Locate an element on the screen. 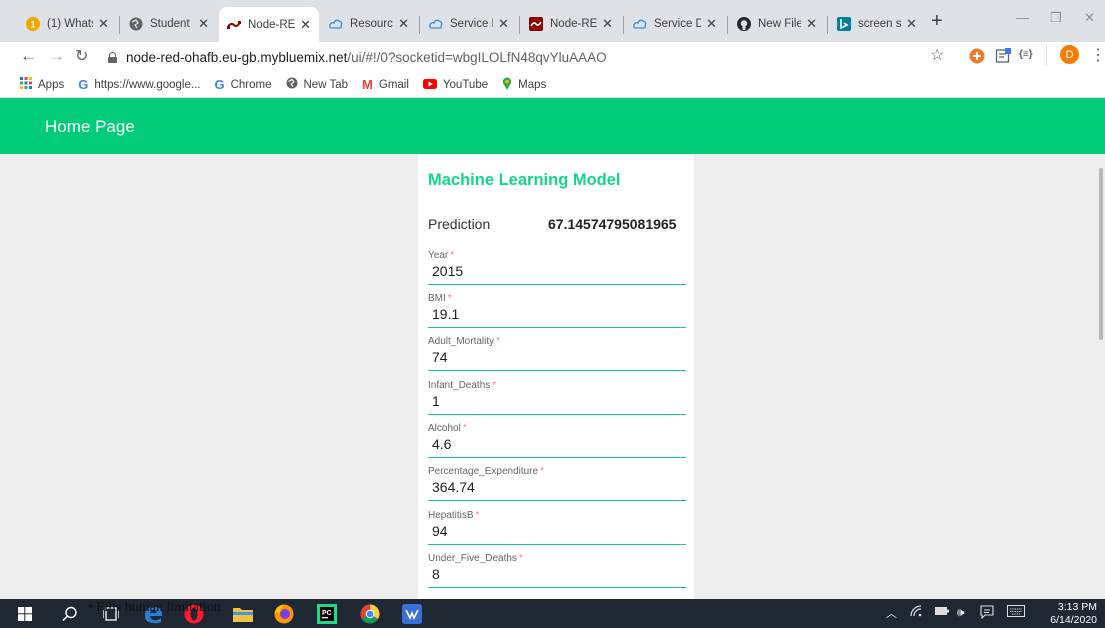 Image resolution: width=1105 pixels, height=628 pixels. field-label: Infant_Deaths * is located at coordinates (462, 385).